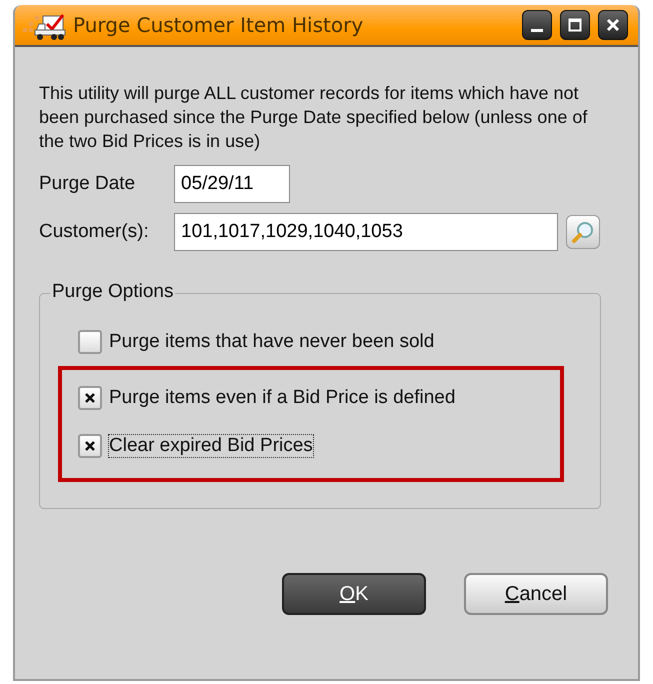  I want to click on maximize-icon, so click(575, 25).